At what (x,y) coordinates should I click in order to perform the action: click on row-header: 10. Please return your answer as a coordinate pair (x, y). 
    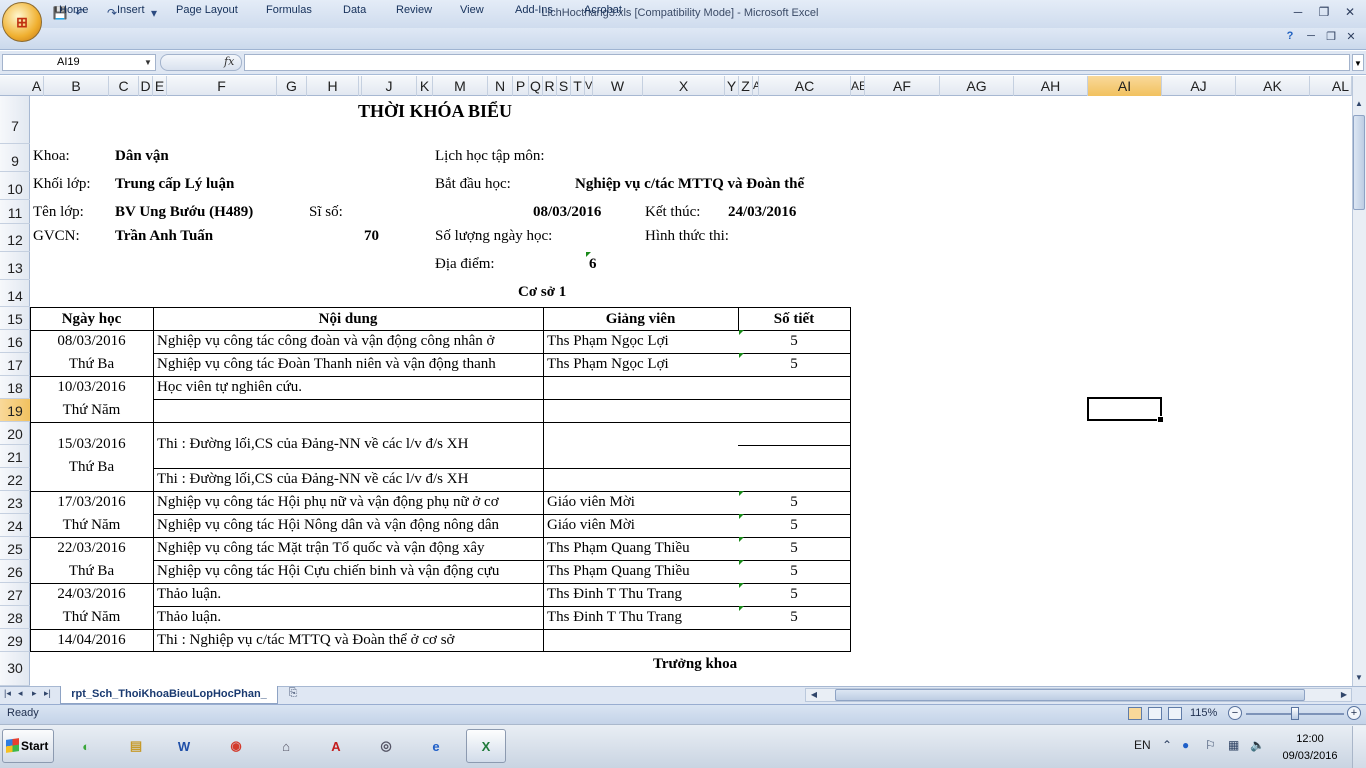
    Looking at the image, I should click on (15, 186).